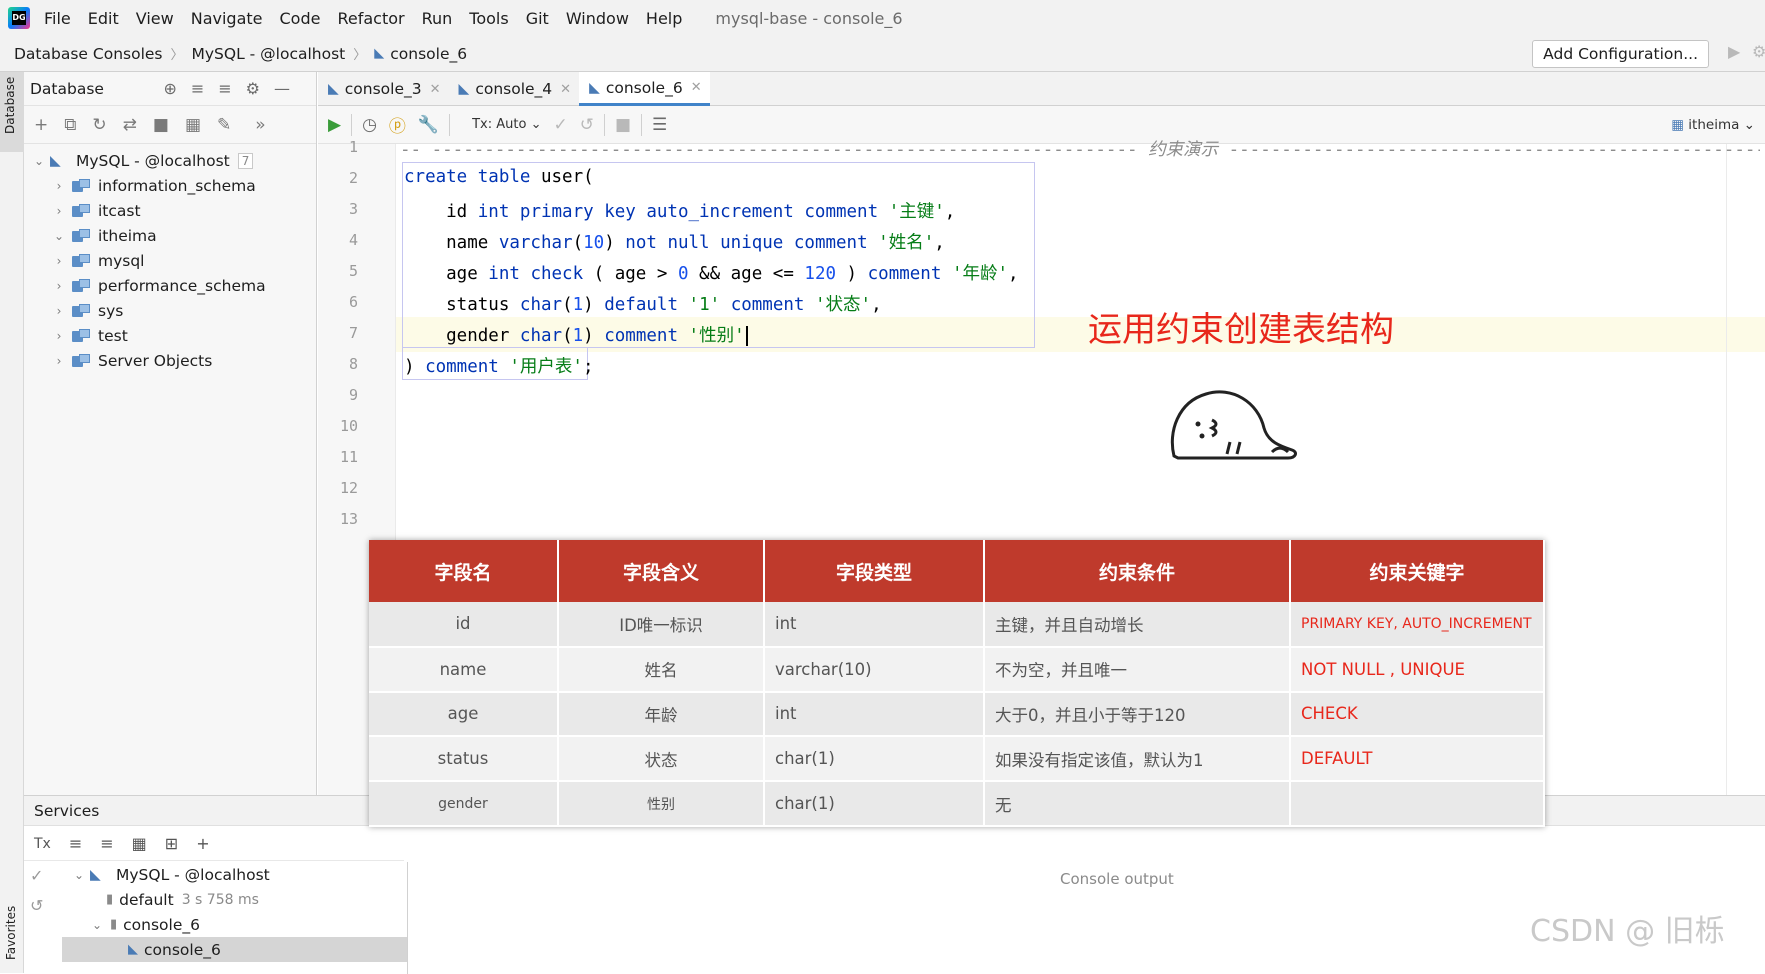 This screenshot has width=1765, height=974. I want to click on panel-header-tools: ⊕≡≡⚙—, so click(233, 88).